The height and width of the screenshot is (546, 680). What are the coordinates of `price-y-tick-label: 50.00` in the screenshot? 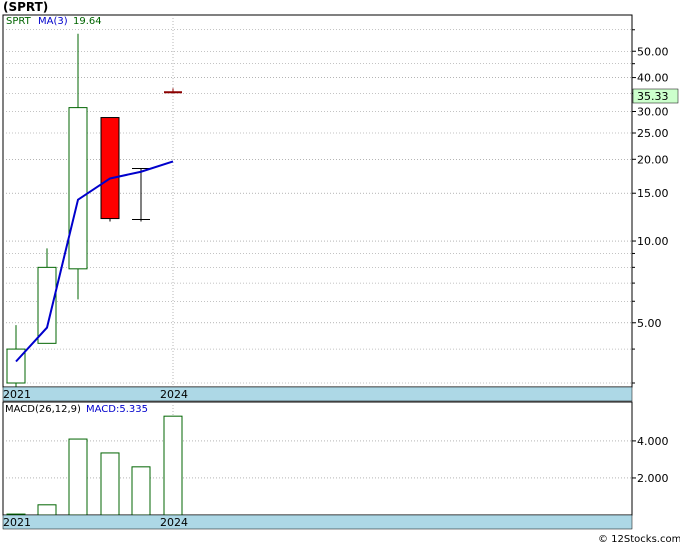 It's located at (653, 51).